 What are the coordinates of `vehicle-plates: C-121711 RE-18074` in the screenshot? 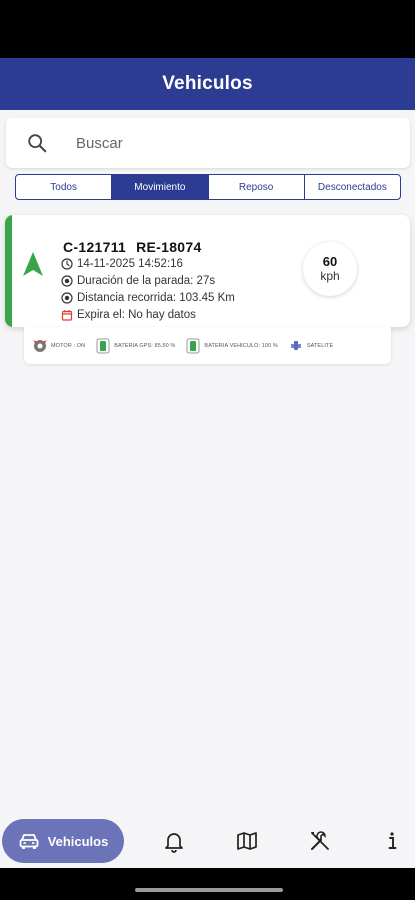 It's located at (137, 247).